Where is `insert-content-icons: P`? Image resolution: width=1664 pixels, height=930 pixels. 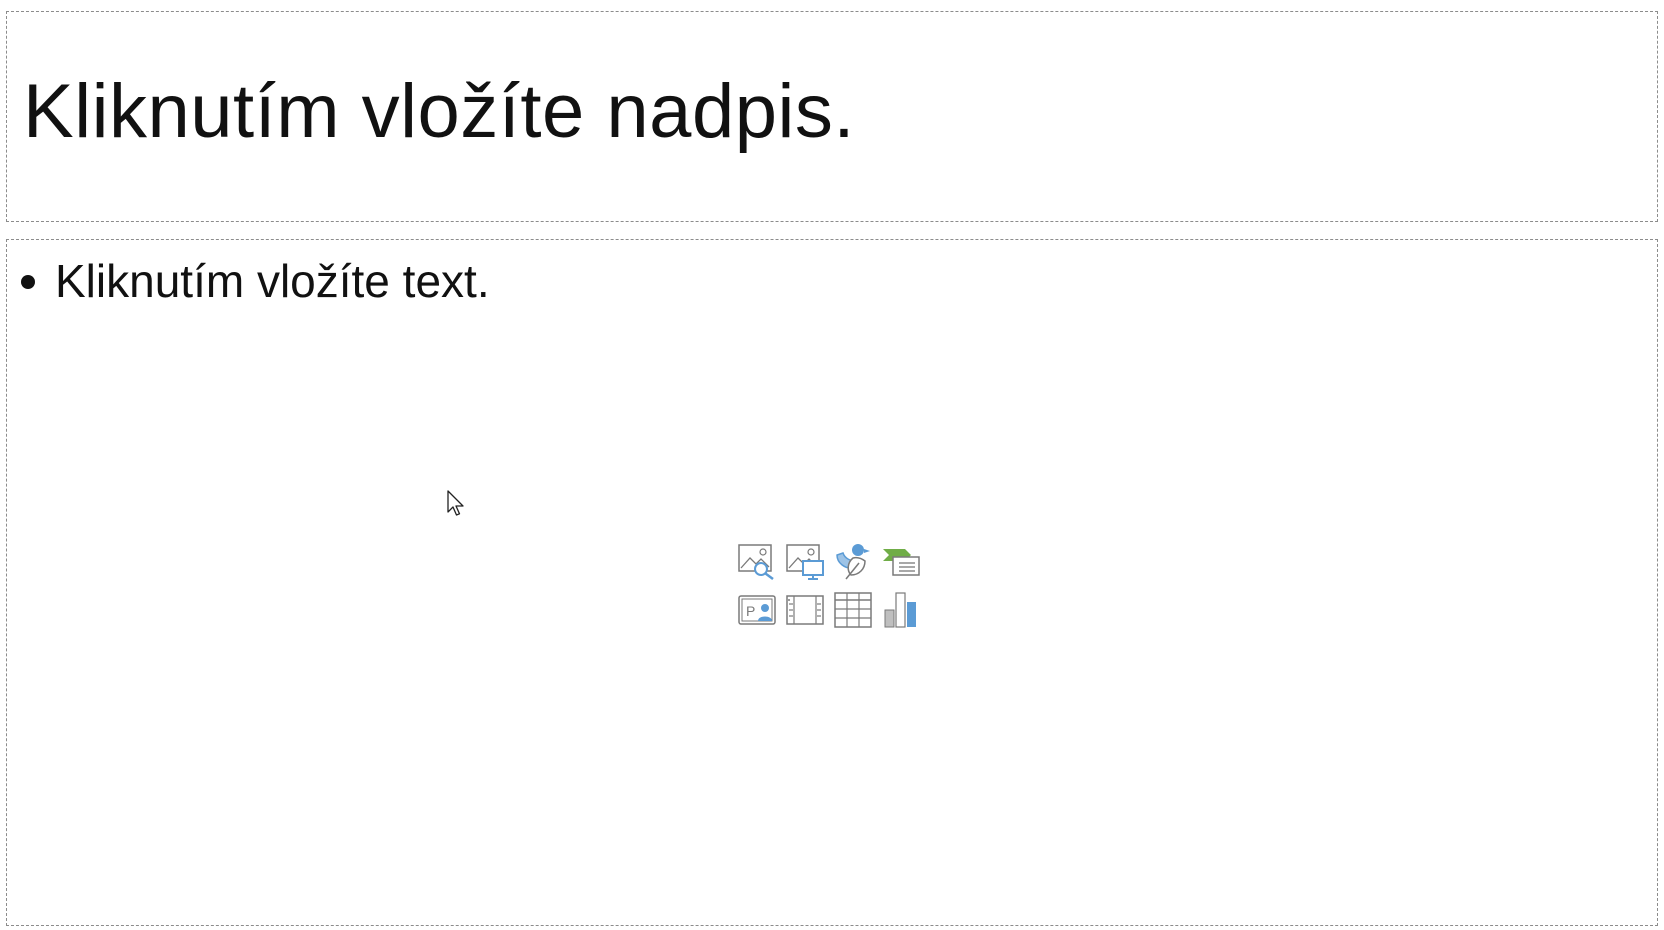 insert-content-icons: P is located at coordinates (836, 585).